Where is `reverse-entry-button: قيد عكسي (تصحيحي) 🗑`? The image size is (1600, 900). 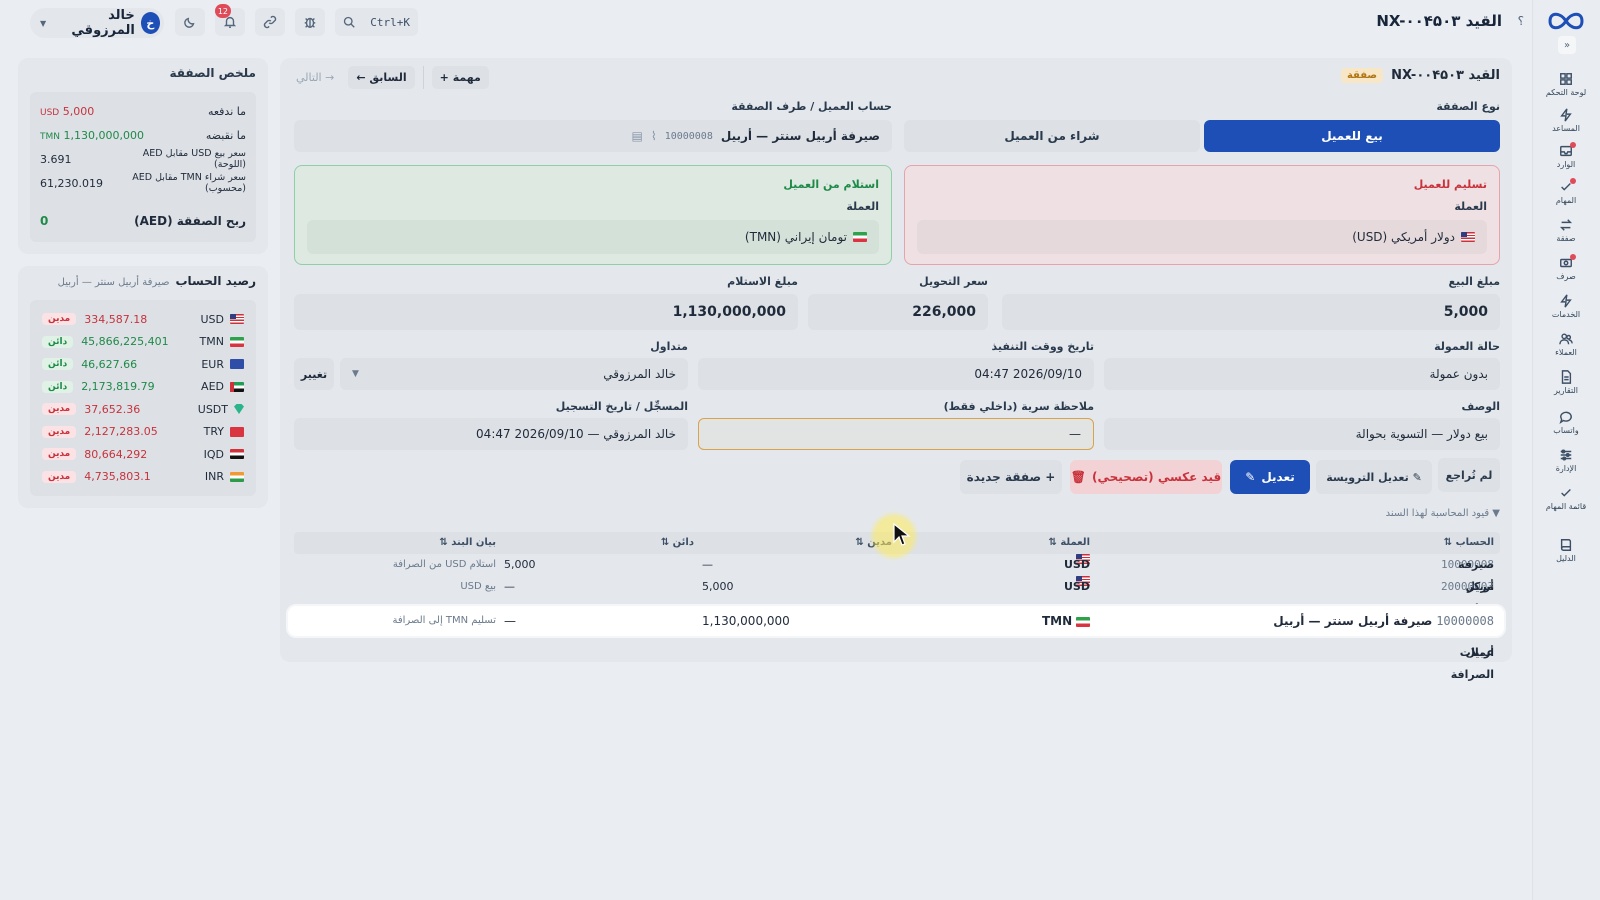 reverse-entry-button: قيد عكسي (تصحيحي) 🗑 is located at coordinates (1146, 477).